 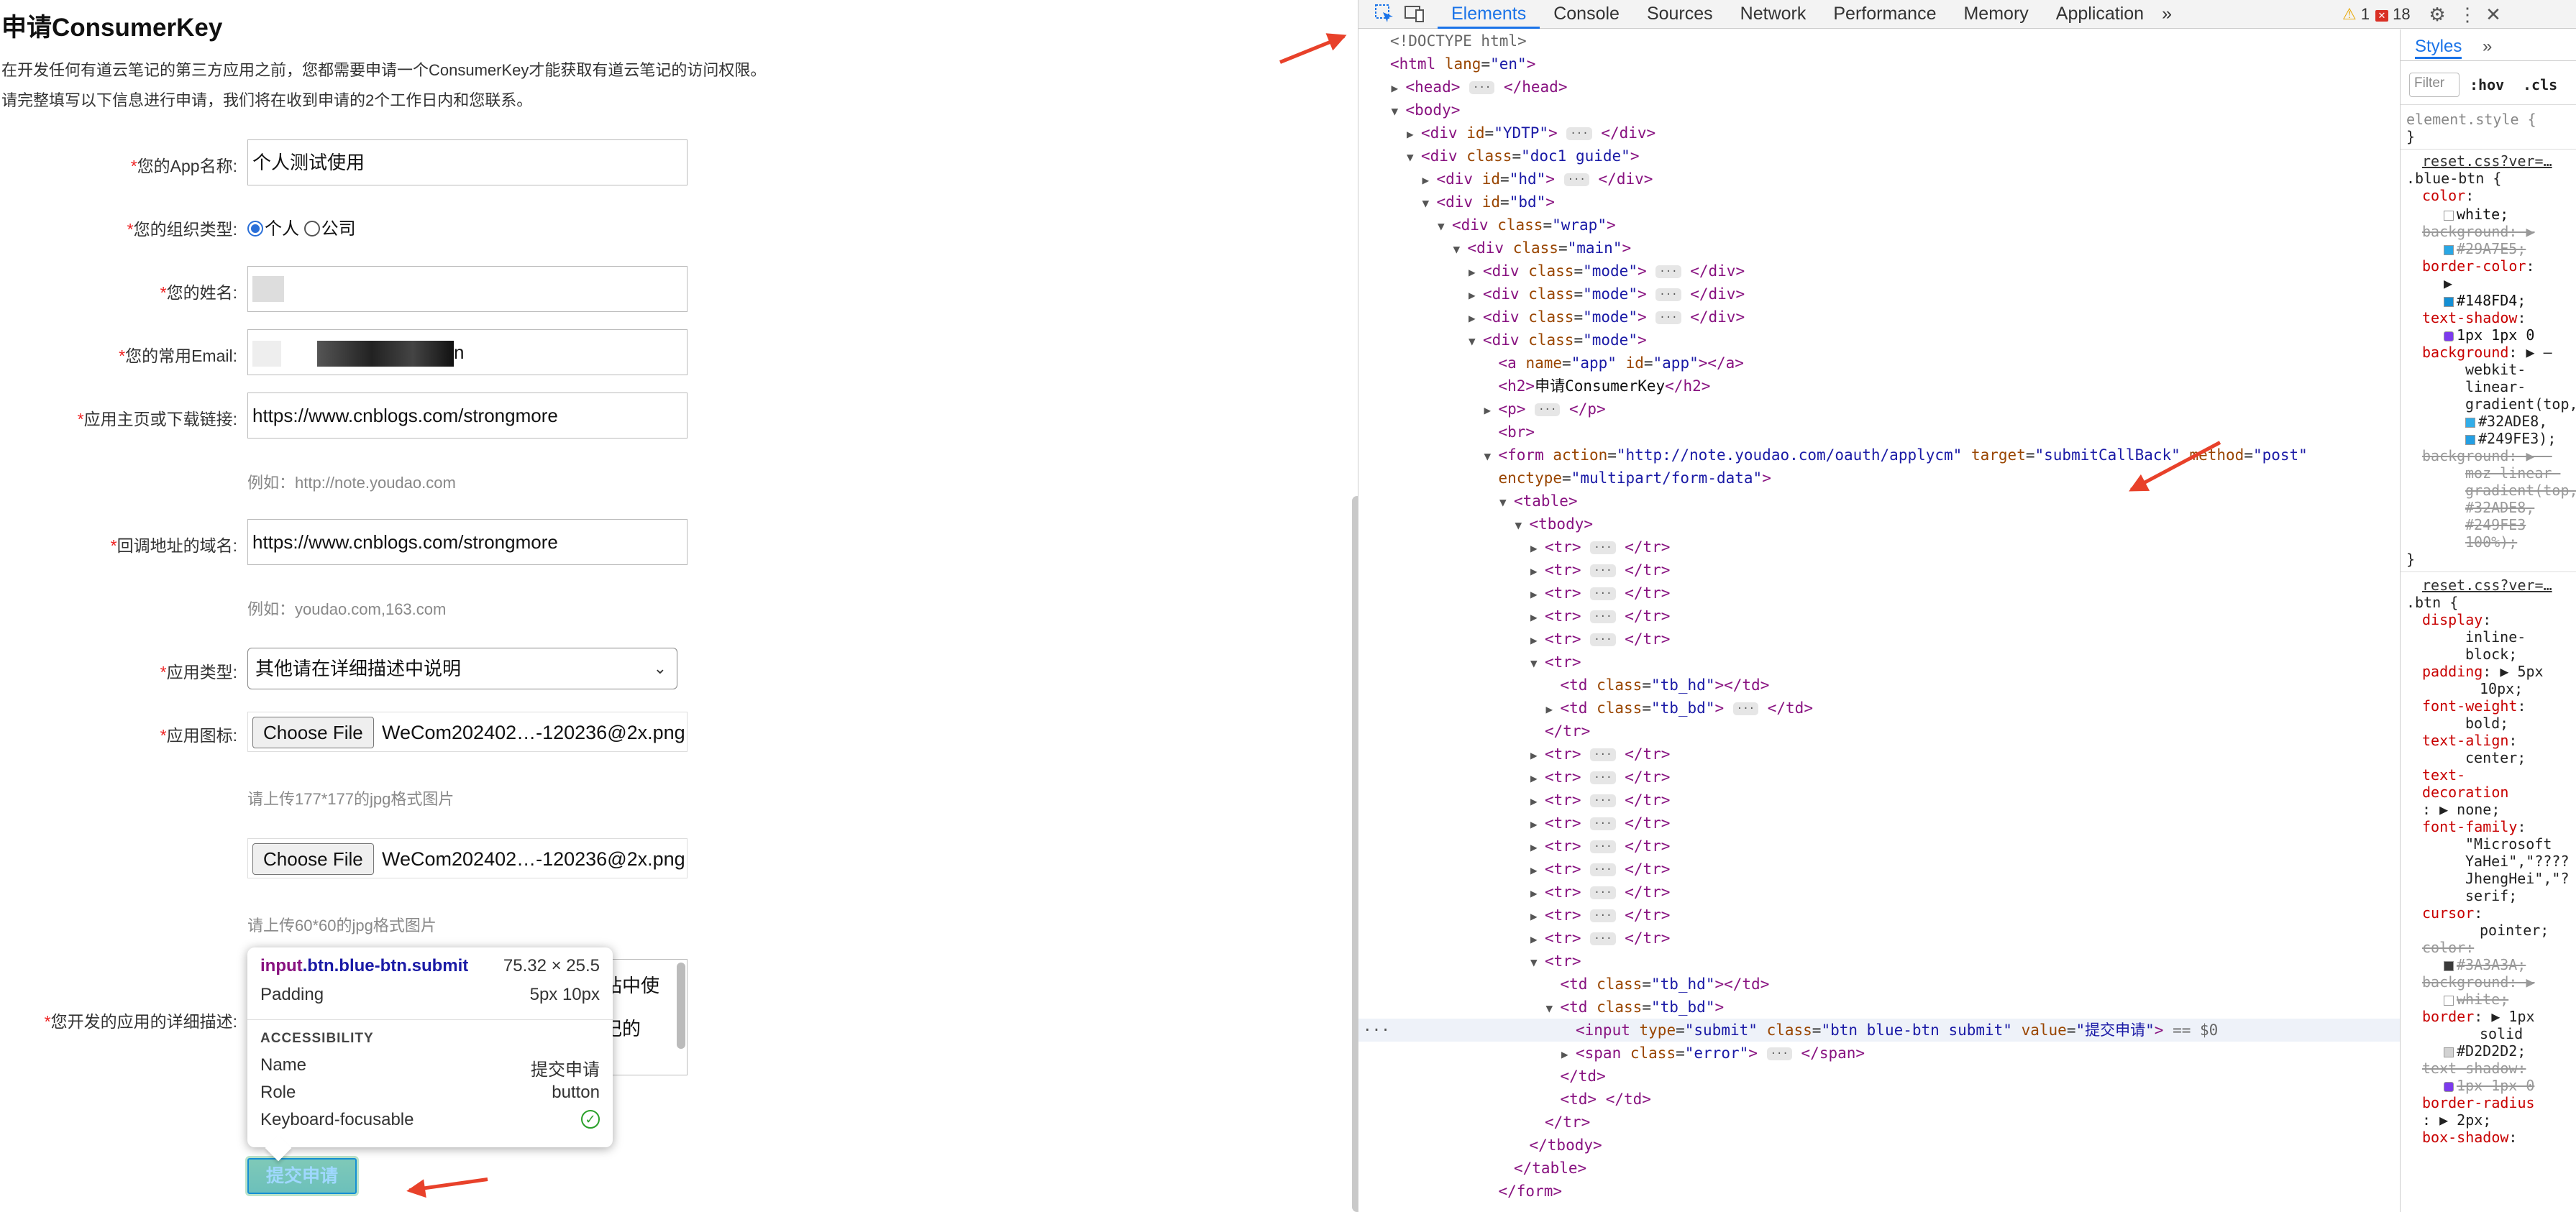 I want to click on org-type-radio-group: 个人 公司, so click(x=301, y=226).